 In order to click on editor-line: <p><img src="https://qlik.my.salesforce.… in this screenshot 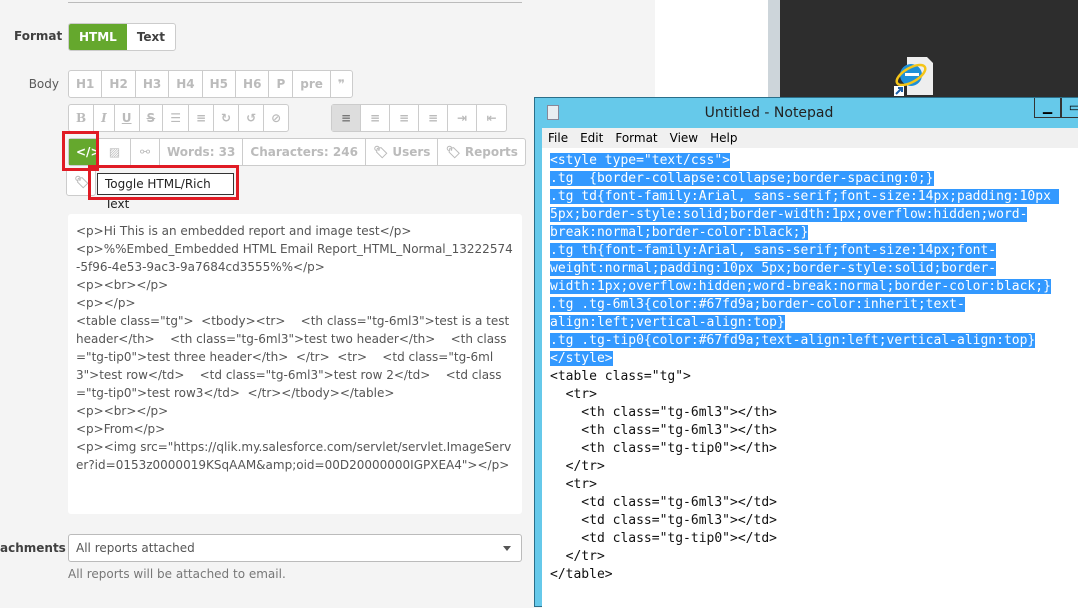, I will do `click(294, 456)`.